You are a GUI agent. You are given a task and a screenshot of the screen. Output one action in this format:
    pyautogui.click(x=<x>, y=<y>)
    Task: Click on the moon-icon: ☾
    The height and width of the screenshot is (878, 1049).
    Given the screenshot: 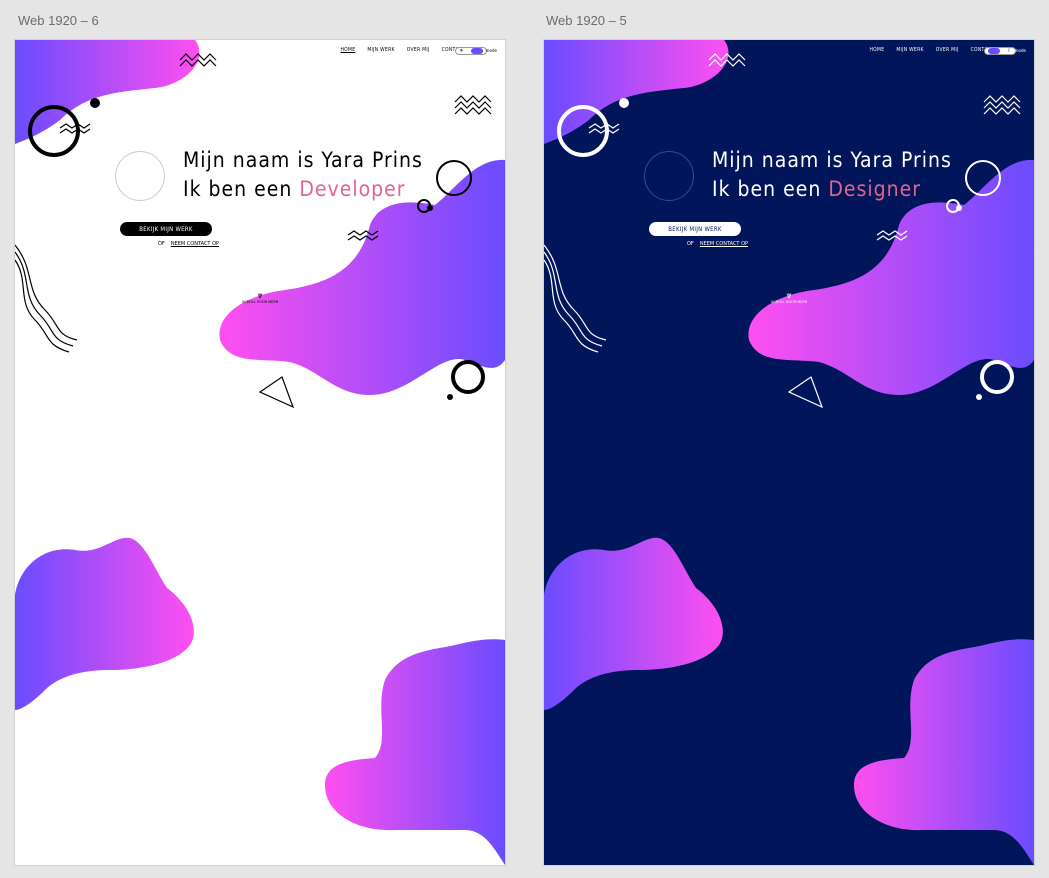 What is the action you would take?
    pyautogui.click(x=1009, y=51)
    